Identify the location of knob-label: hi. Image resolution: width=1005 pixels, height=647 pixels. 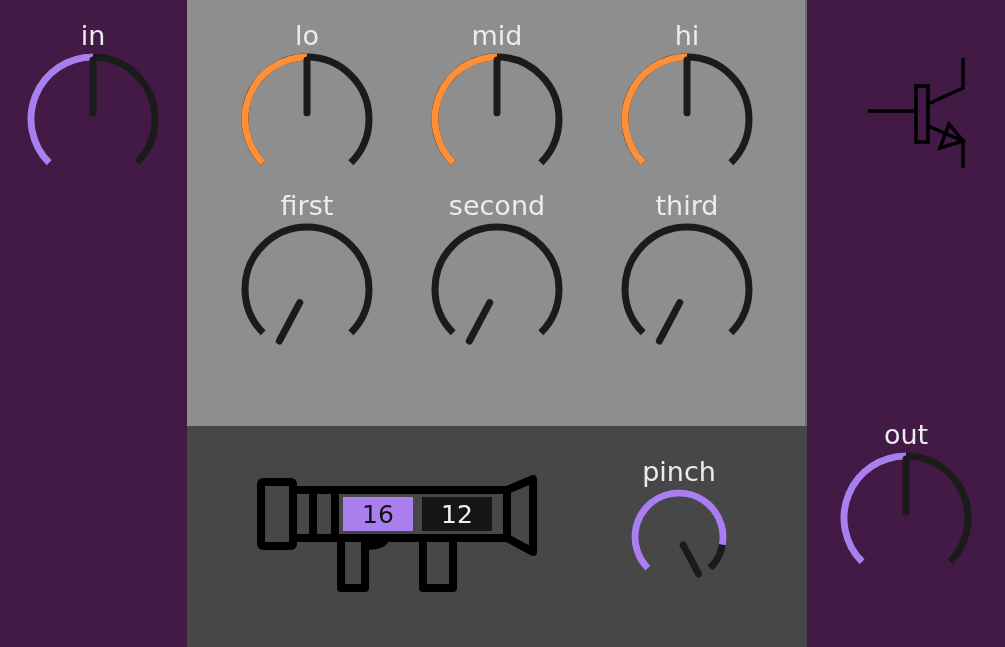
(687, 36).